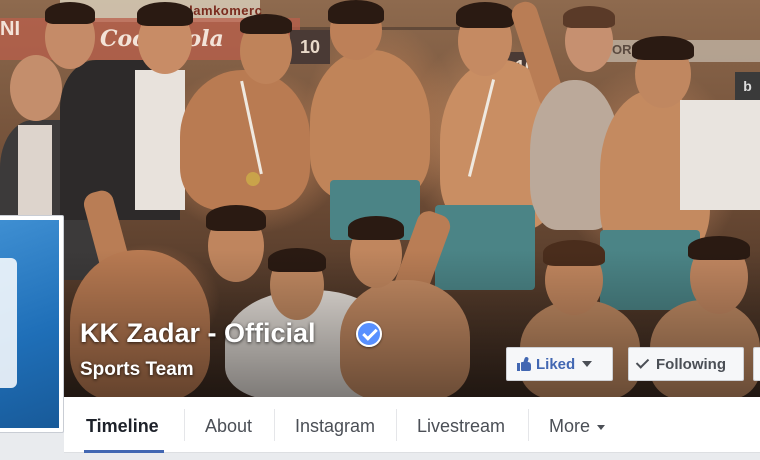 The width and height of the screenshot is (760, 460). Describe the element at coordinates (36, 88) in the screenshot. I see `person-head` at that location.